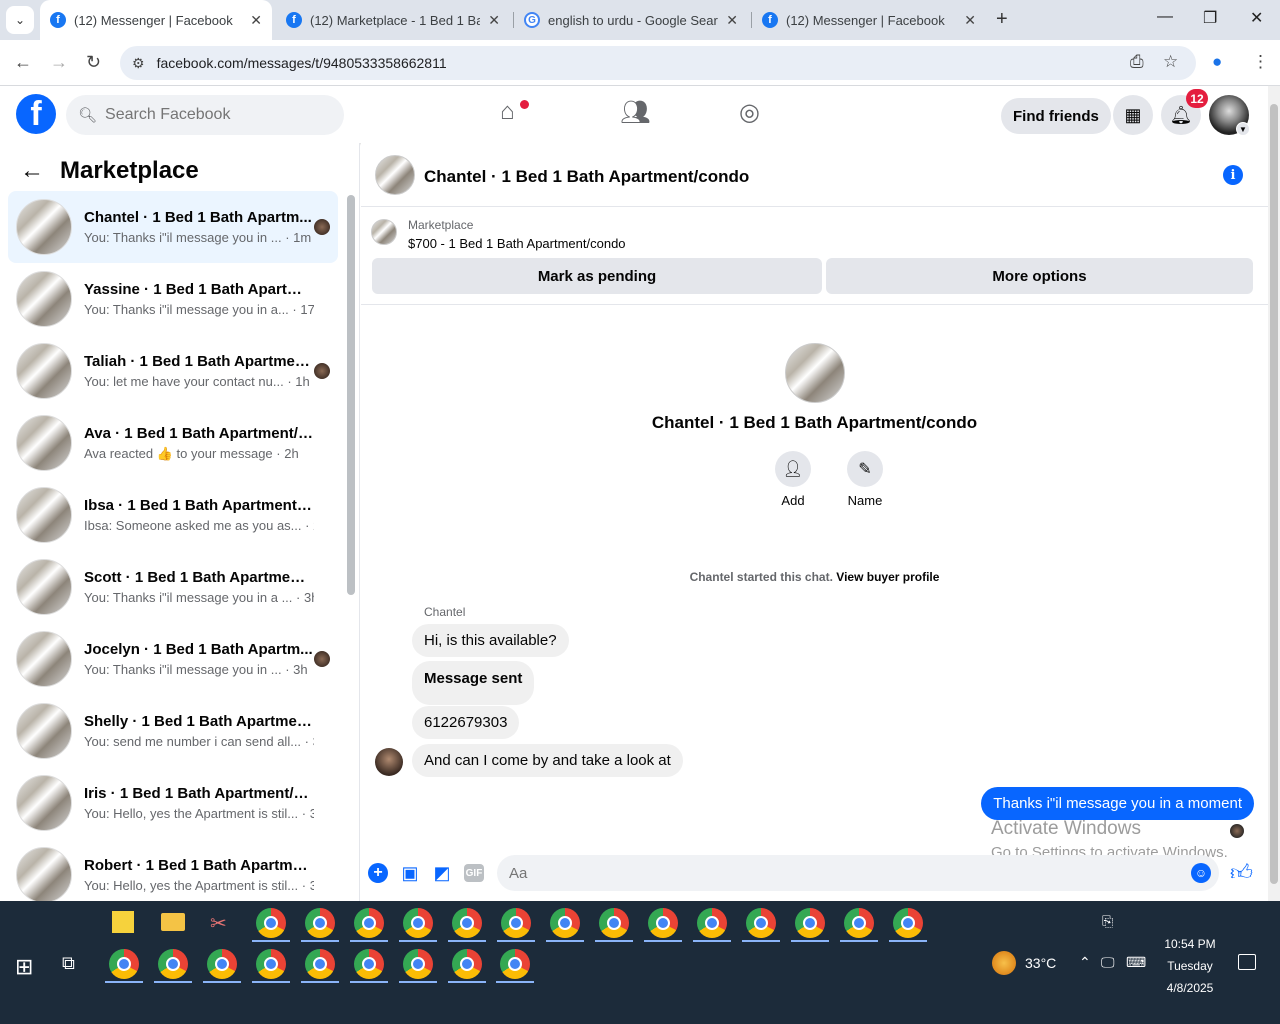 This screenshot has height=1024, width=1280. What do you see at coordinates (1137, 62) in the screenshot?
I see `install-app-icon: ⎙` at bounding box center [1137, 62].